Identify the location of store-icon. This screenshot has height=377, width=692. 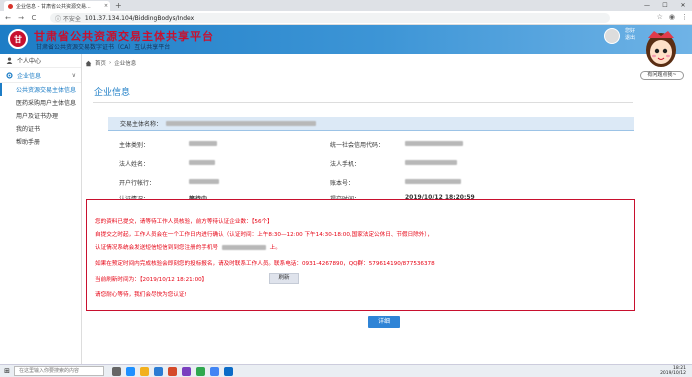
(158, 371).